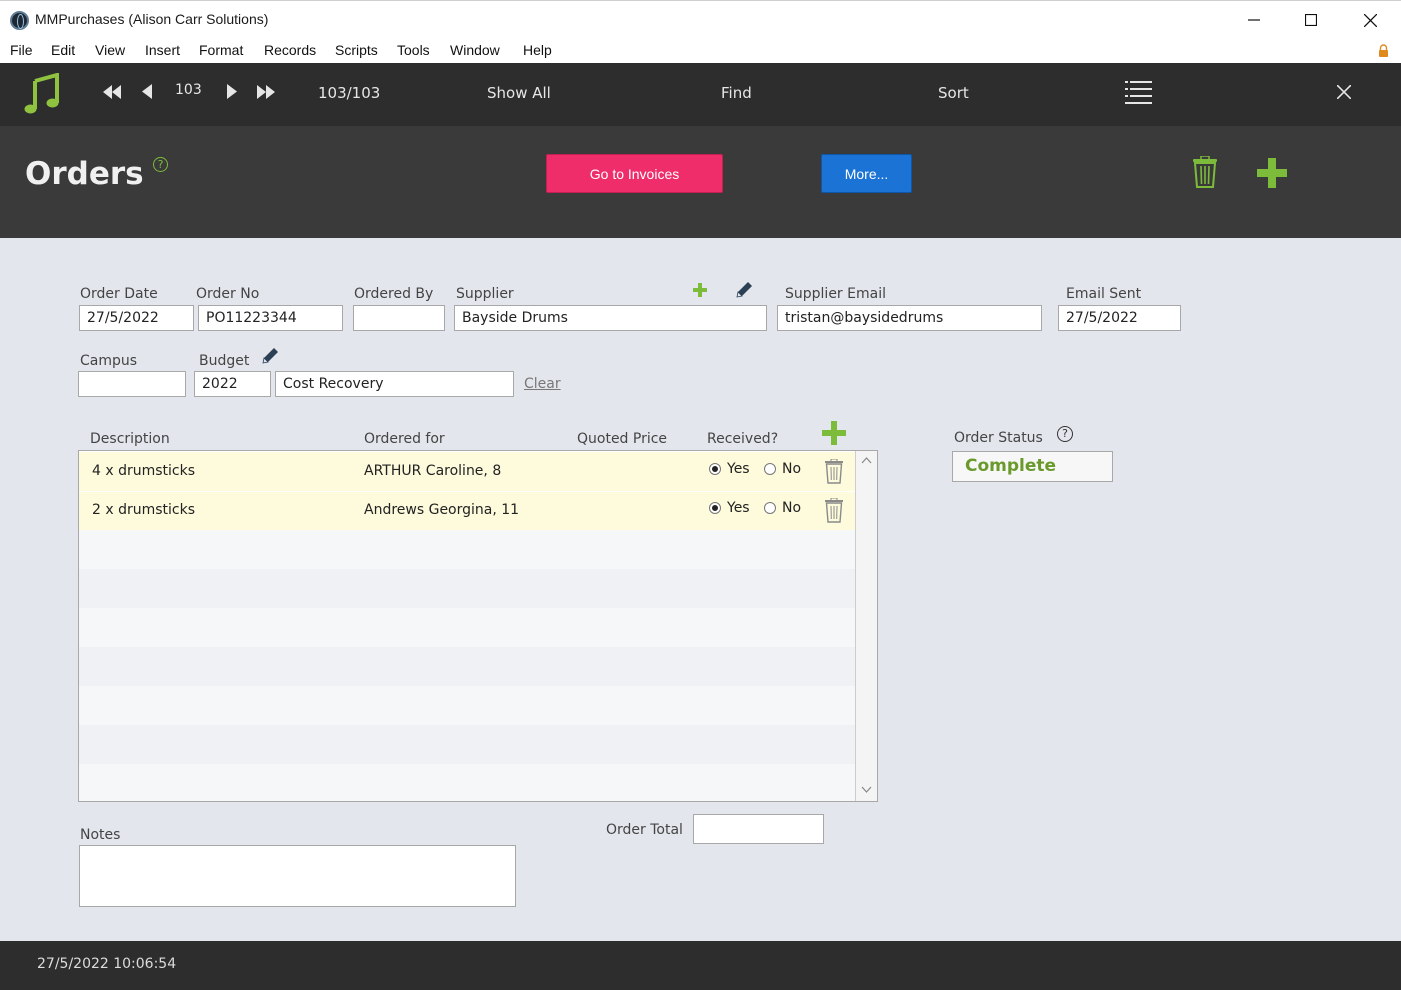 This screenshot has height=990, width=1401. What do you see at coordinates (1138, 92) in the screenshot?
I see `list-menu-icon` at bounding box center [1138, 92].